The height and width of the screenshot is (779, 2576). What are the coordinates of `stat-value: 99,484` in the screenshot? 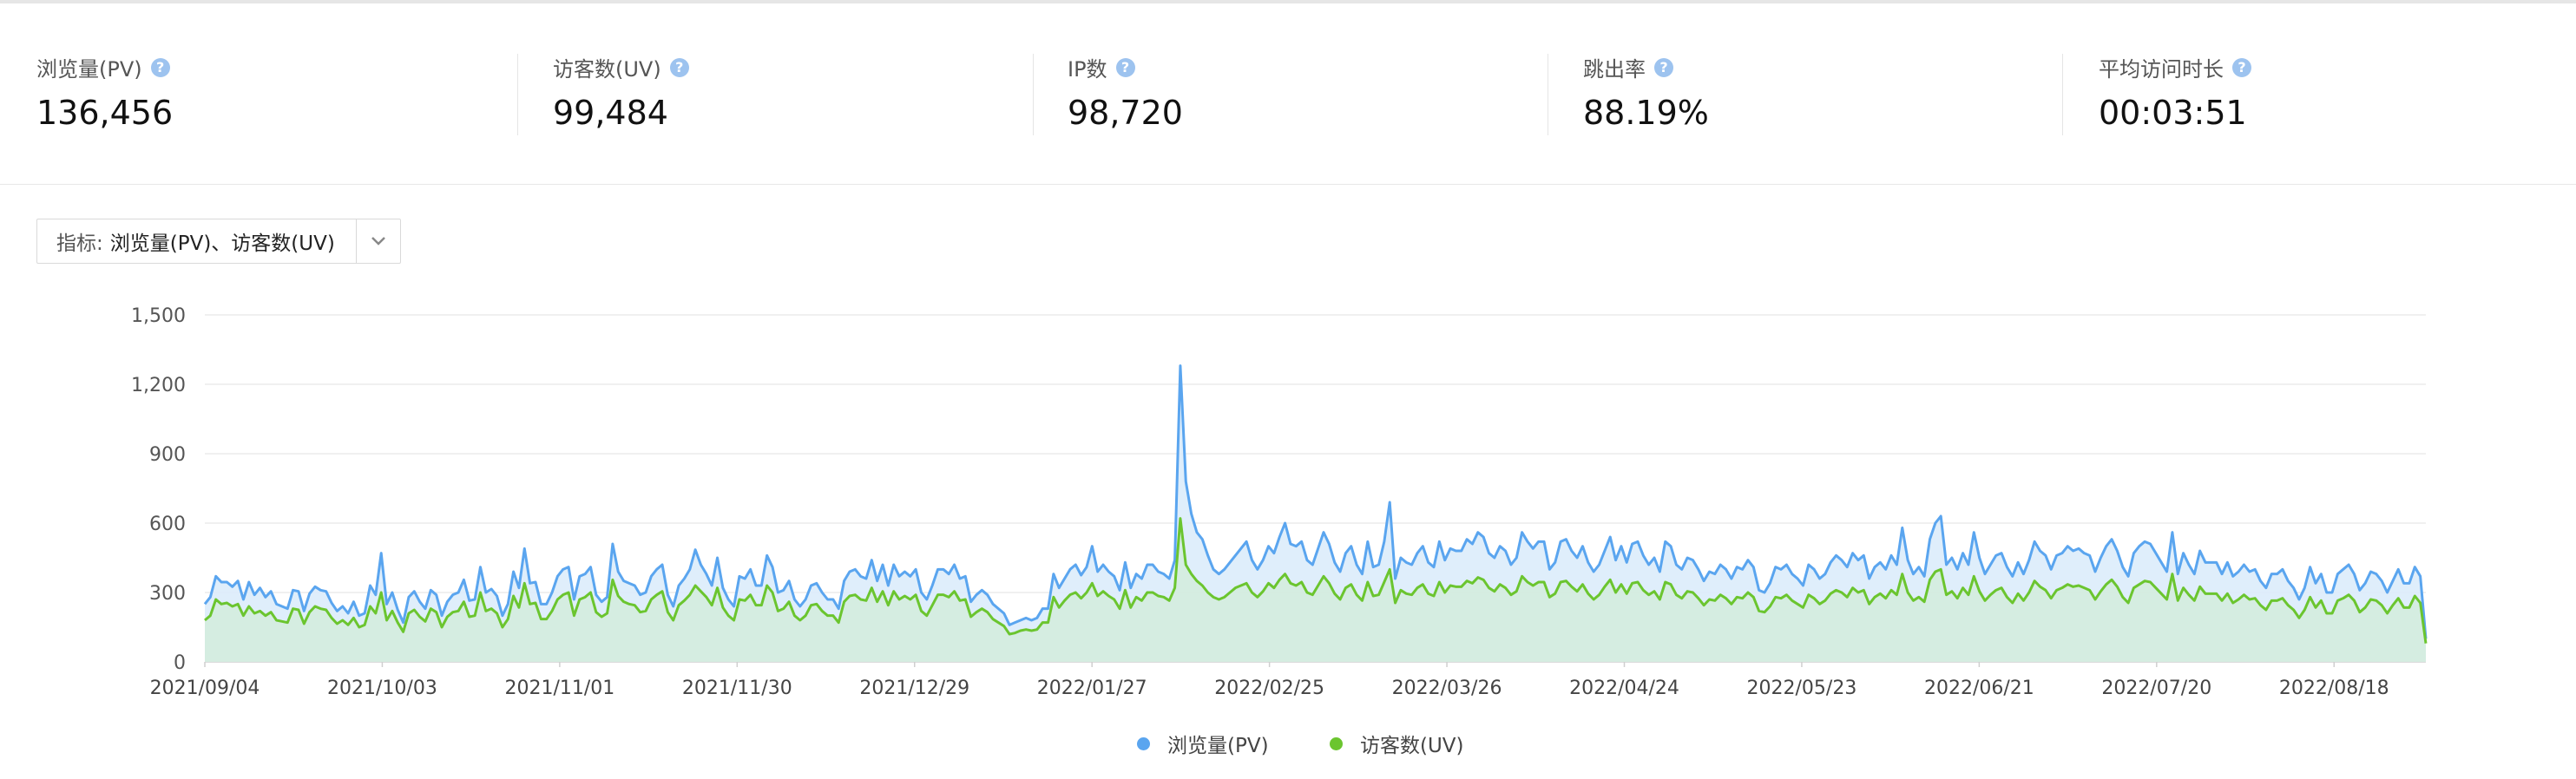 It's located at (610, 113).